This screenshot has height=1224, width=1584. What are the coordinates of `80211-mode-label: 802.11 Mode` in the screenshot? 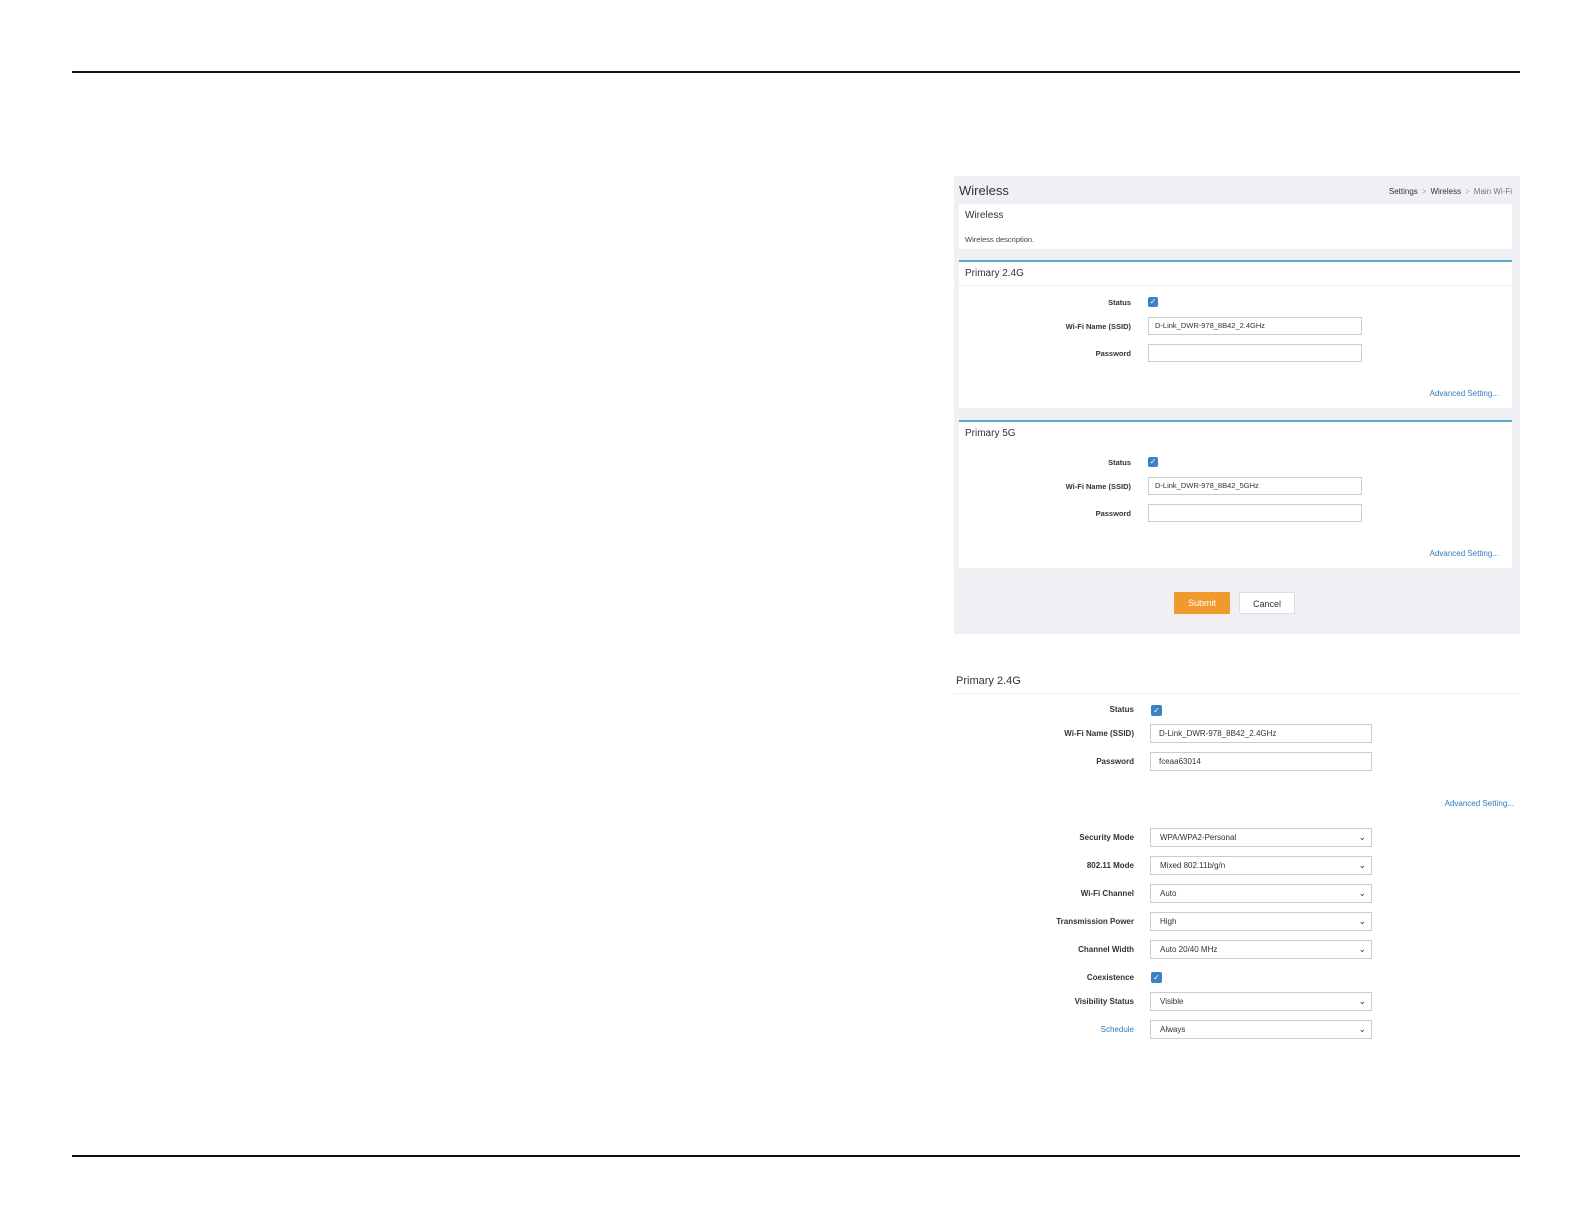 It's located at (1110, 865).